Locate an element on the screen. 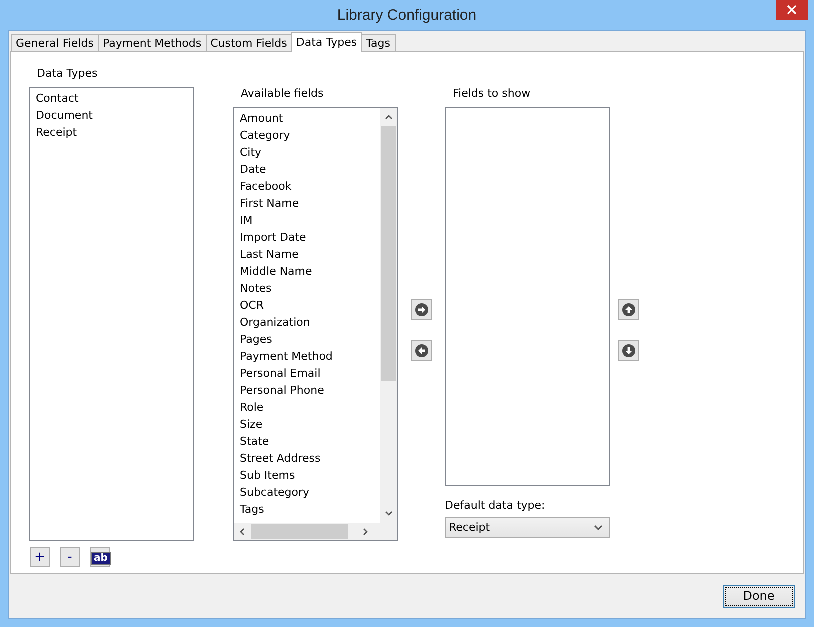 This screenshot has height=627, width=814. move-down-button is located at coordinates (628, 350).